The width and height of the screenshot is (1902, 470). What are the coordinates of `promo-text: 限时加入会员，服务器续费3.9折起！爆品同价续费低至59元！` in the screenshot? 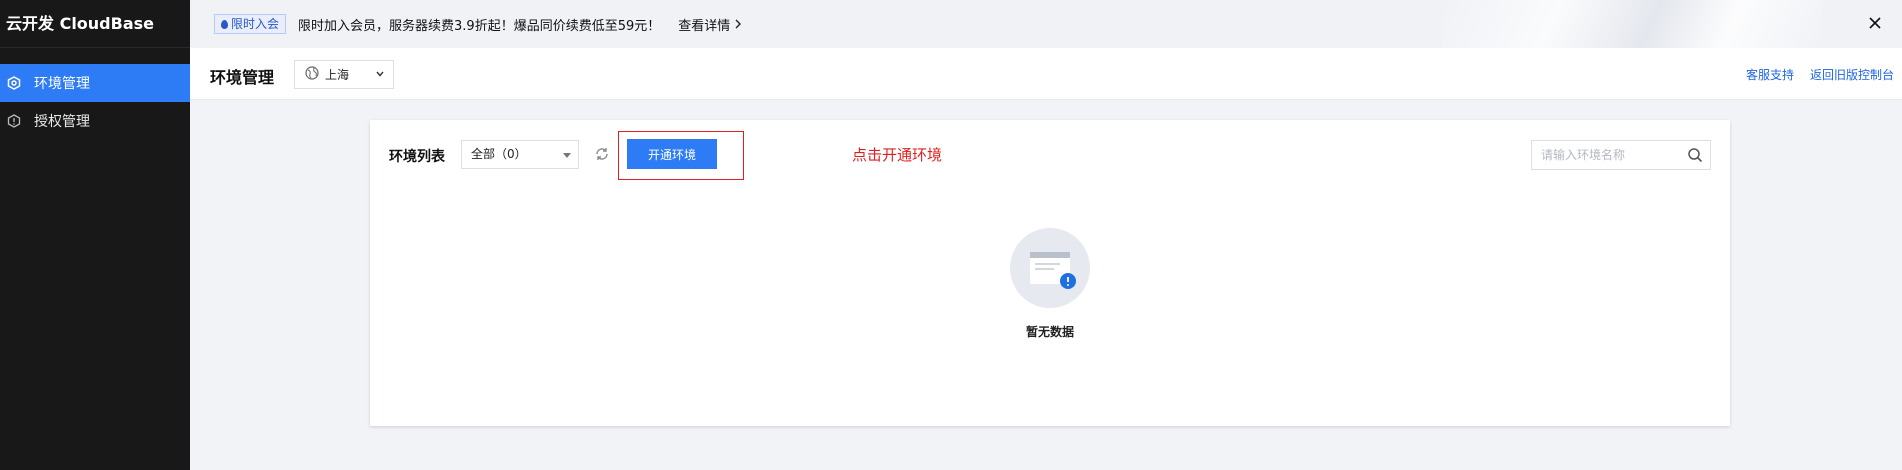 It's located at (479, 26).